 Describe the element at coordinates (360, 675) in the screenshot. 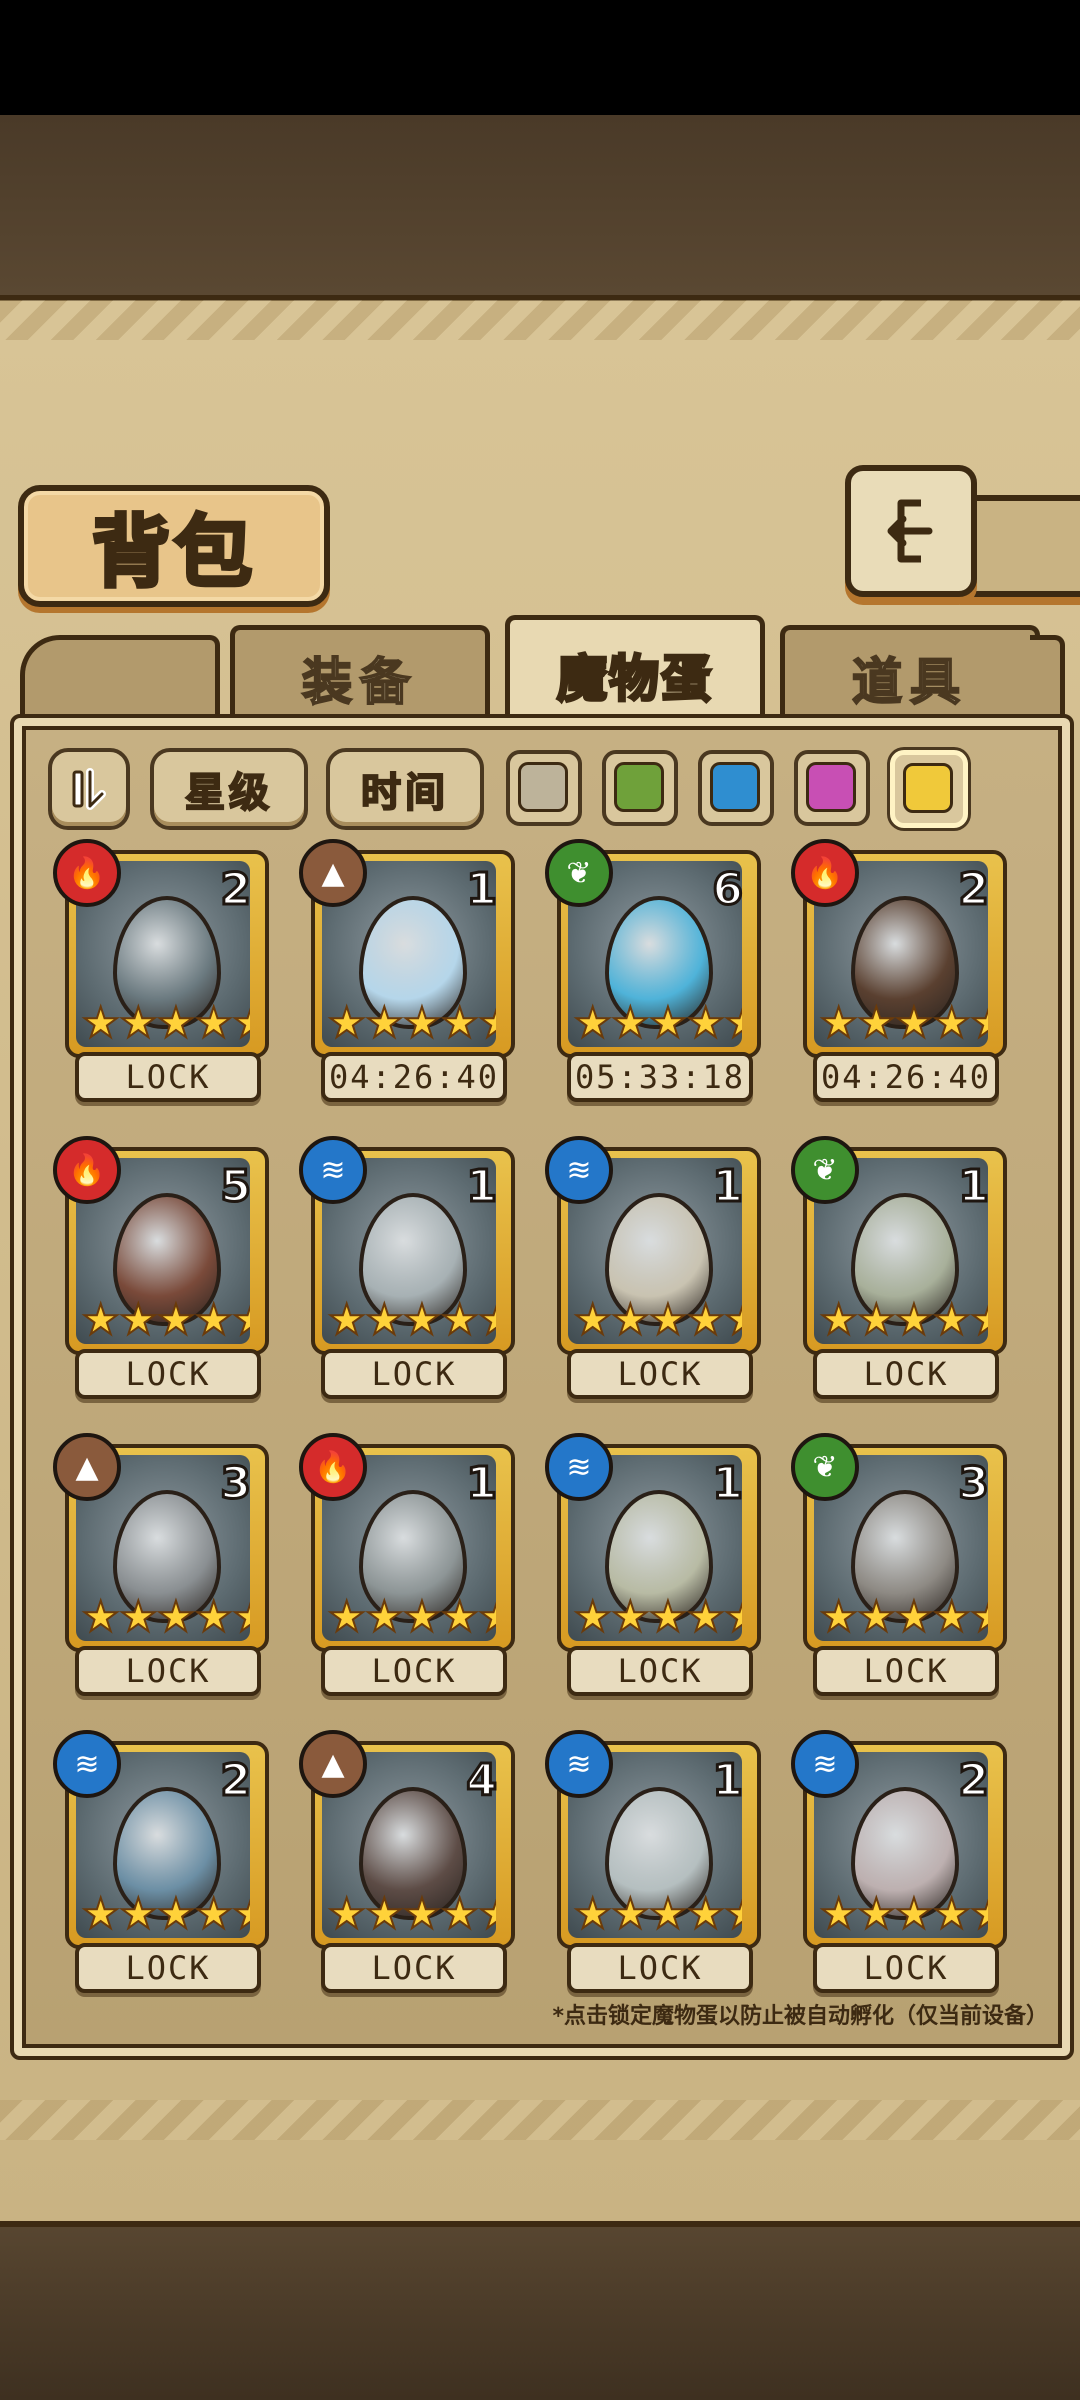

I see `tab-equipment: 装备` at that location.